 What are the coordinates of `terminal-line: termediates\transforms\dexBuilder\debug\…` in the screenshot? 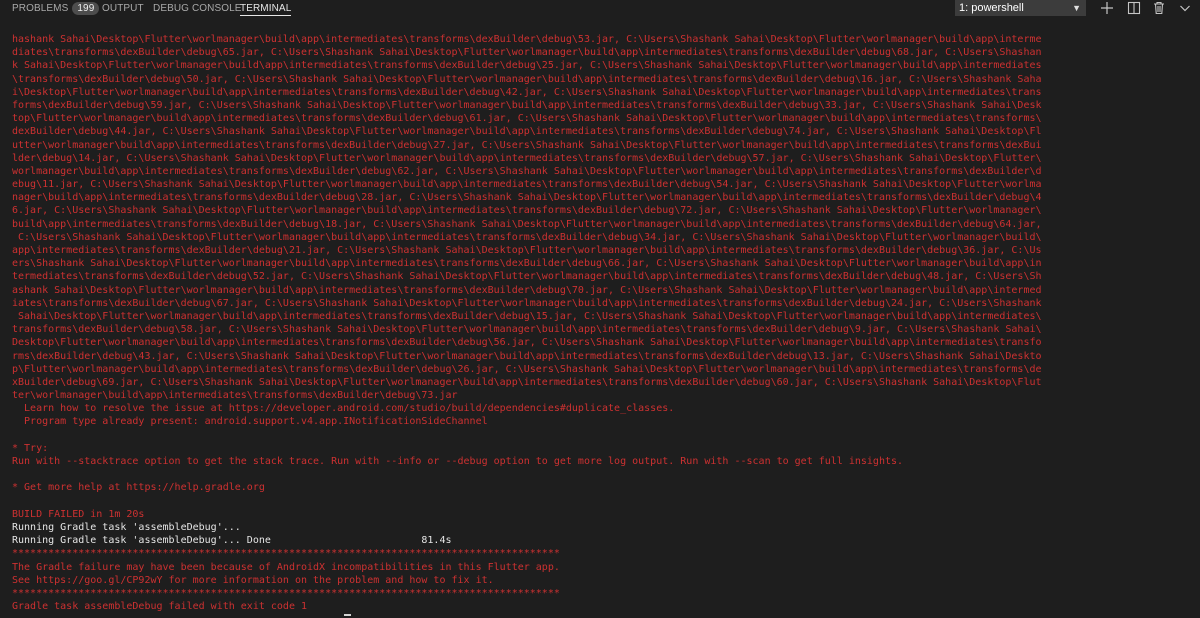 It's located at (527, 277).